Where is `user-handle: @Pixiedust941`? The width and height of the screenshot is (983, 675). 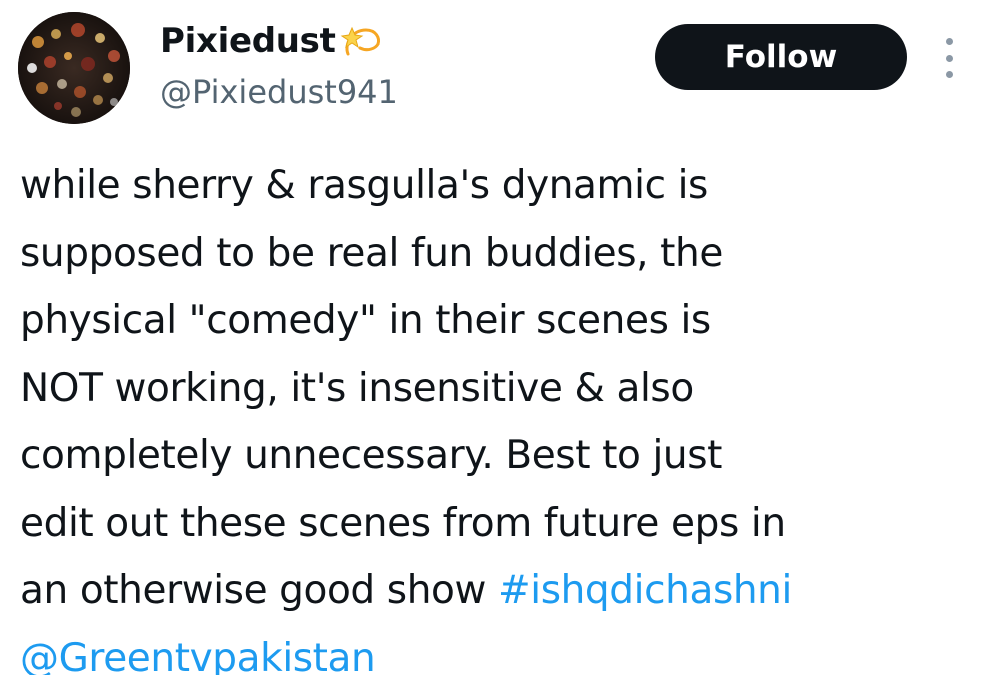 user-handle: @Pixiedust941 is located at coordinates (279, 92).